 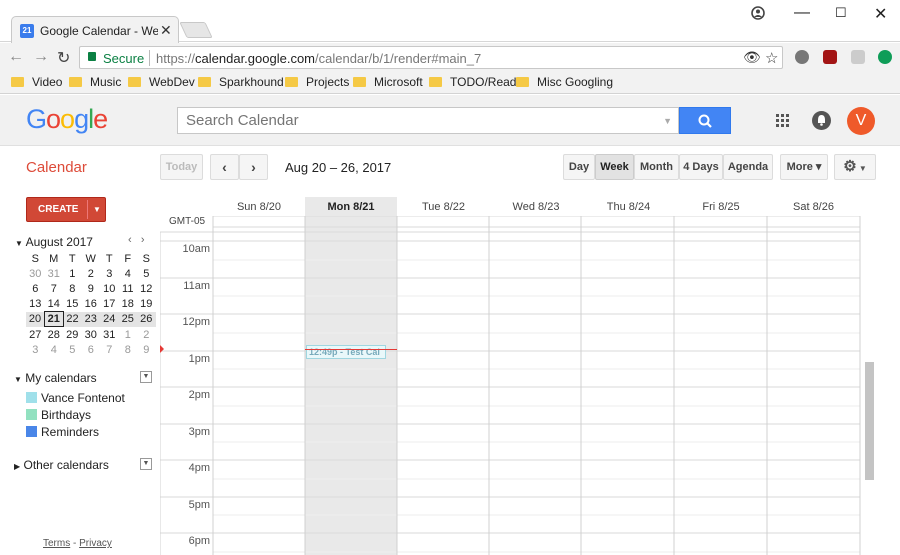 What do you see at coordinates (127, 319) in the screenshot?
I see `minical-day: 25` at bounding box center [127, 319].